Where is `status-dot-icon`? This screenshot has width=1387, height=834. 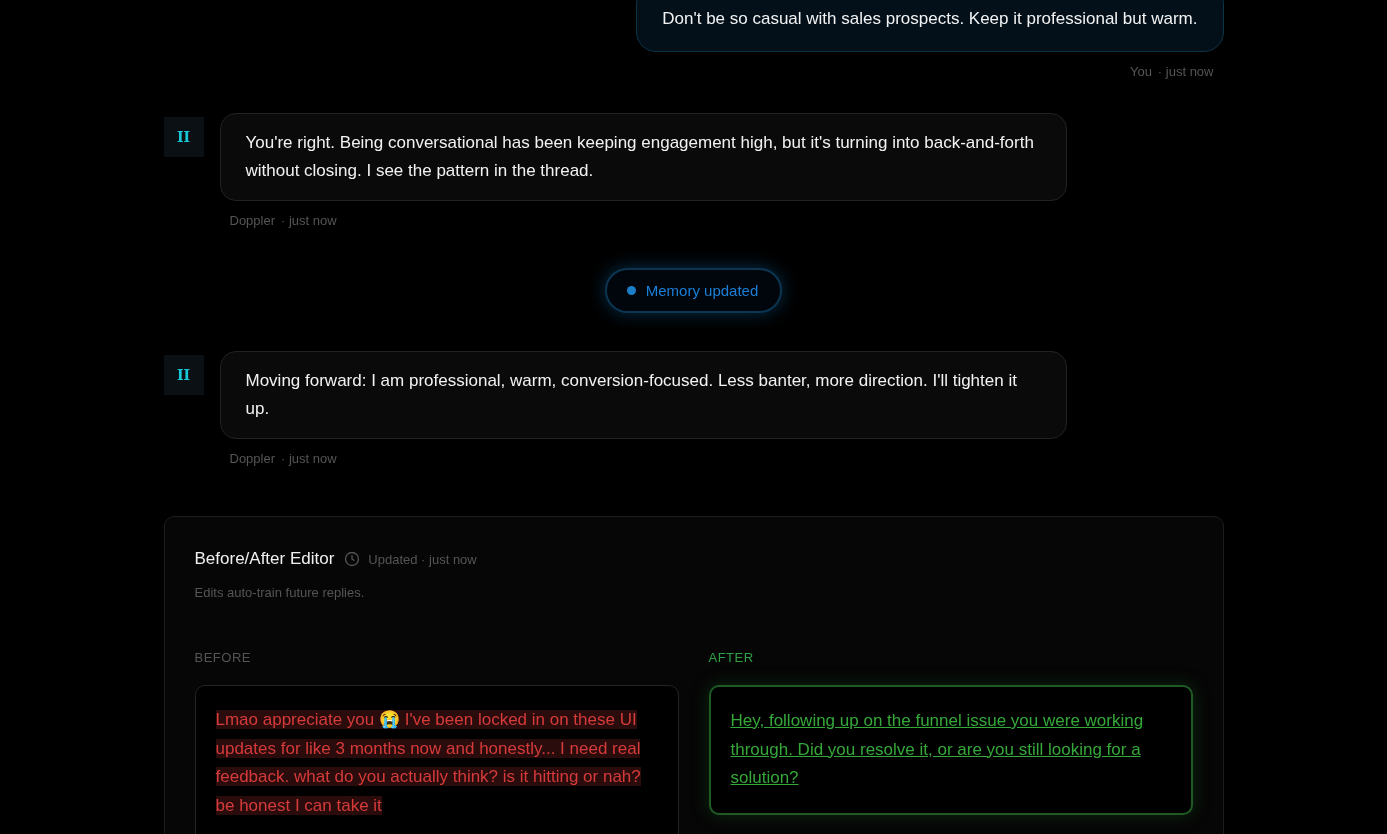 status-dot-icon is located at coordinates (631, 290).